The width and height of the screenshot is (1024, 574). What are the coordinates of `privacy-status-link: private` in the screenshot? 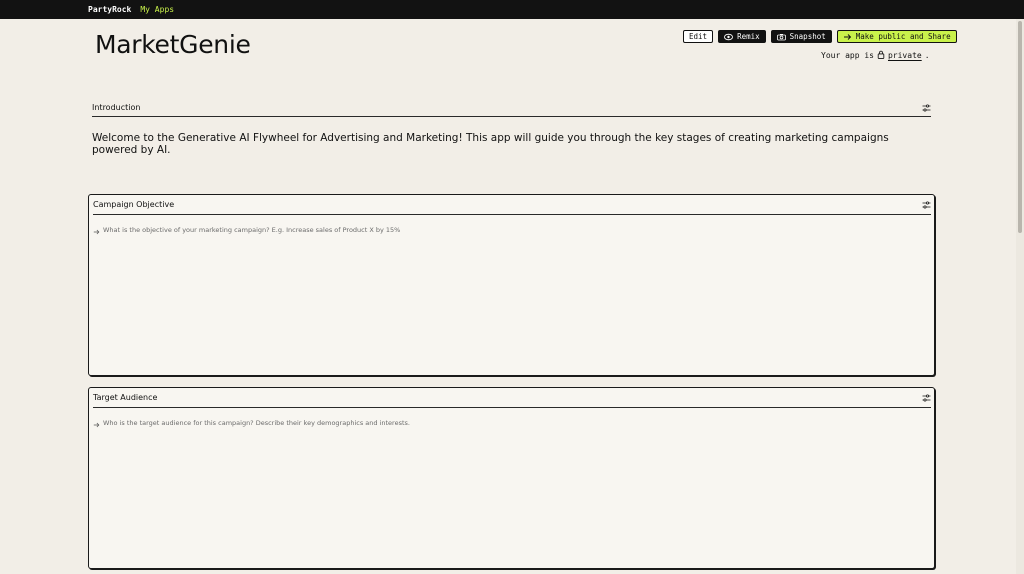 It's located at (905, 55).